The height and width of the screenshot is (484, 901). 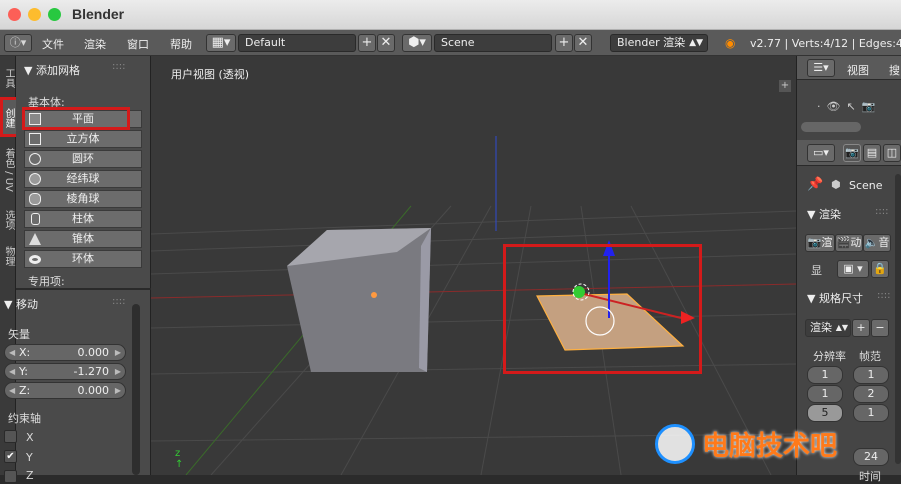 I want to click on add-cone-button: 锥体, so click(x=83, y=239).